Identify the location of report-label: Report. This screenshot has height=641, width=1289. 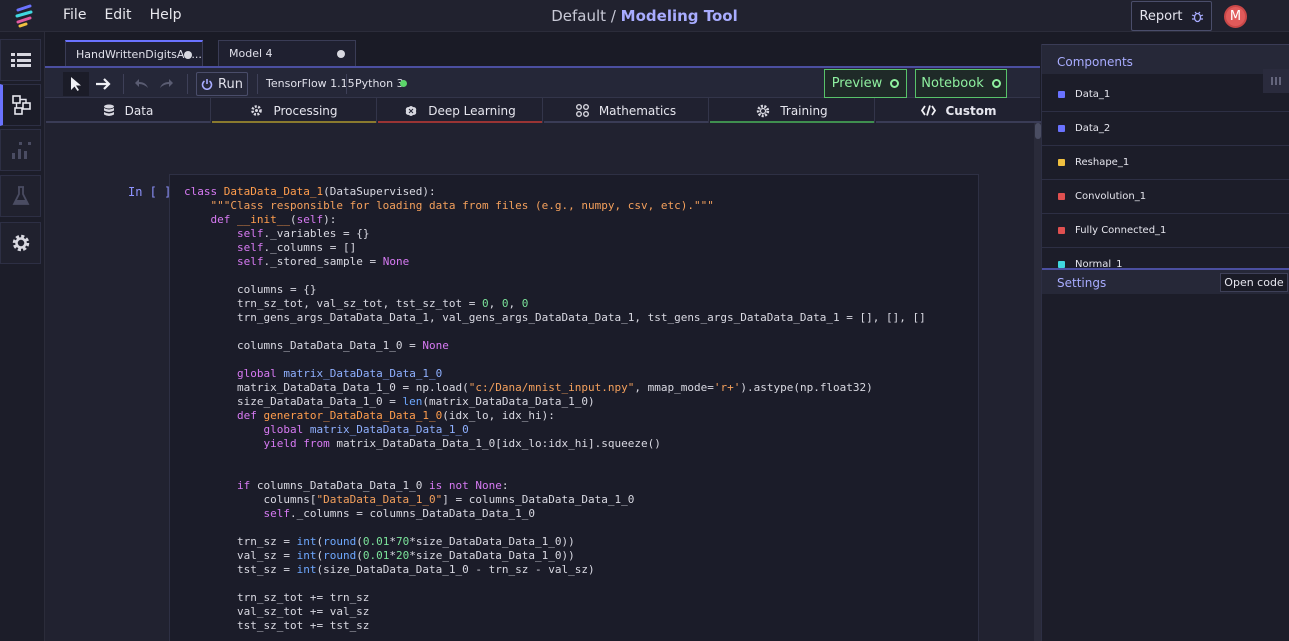
(1161, 16).